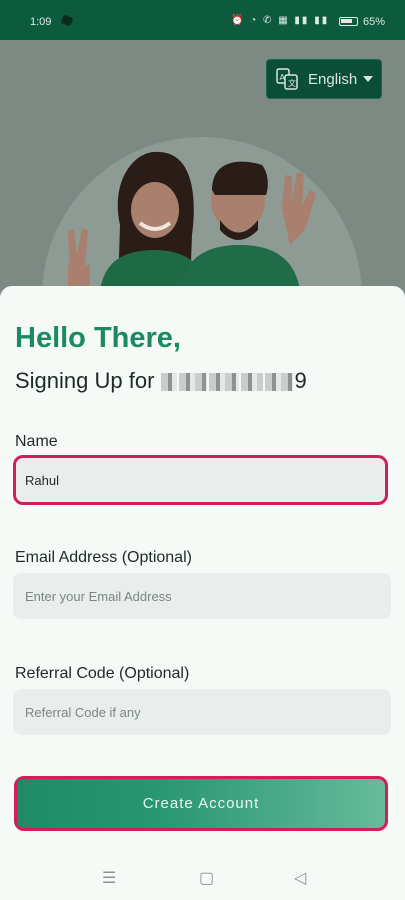  What do you see at coordinates (200, 480) in the screenshot?
I see `name-field: Rahul` at bounding box center [200, 480].